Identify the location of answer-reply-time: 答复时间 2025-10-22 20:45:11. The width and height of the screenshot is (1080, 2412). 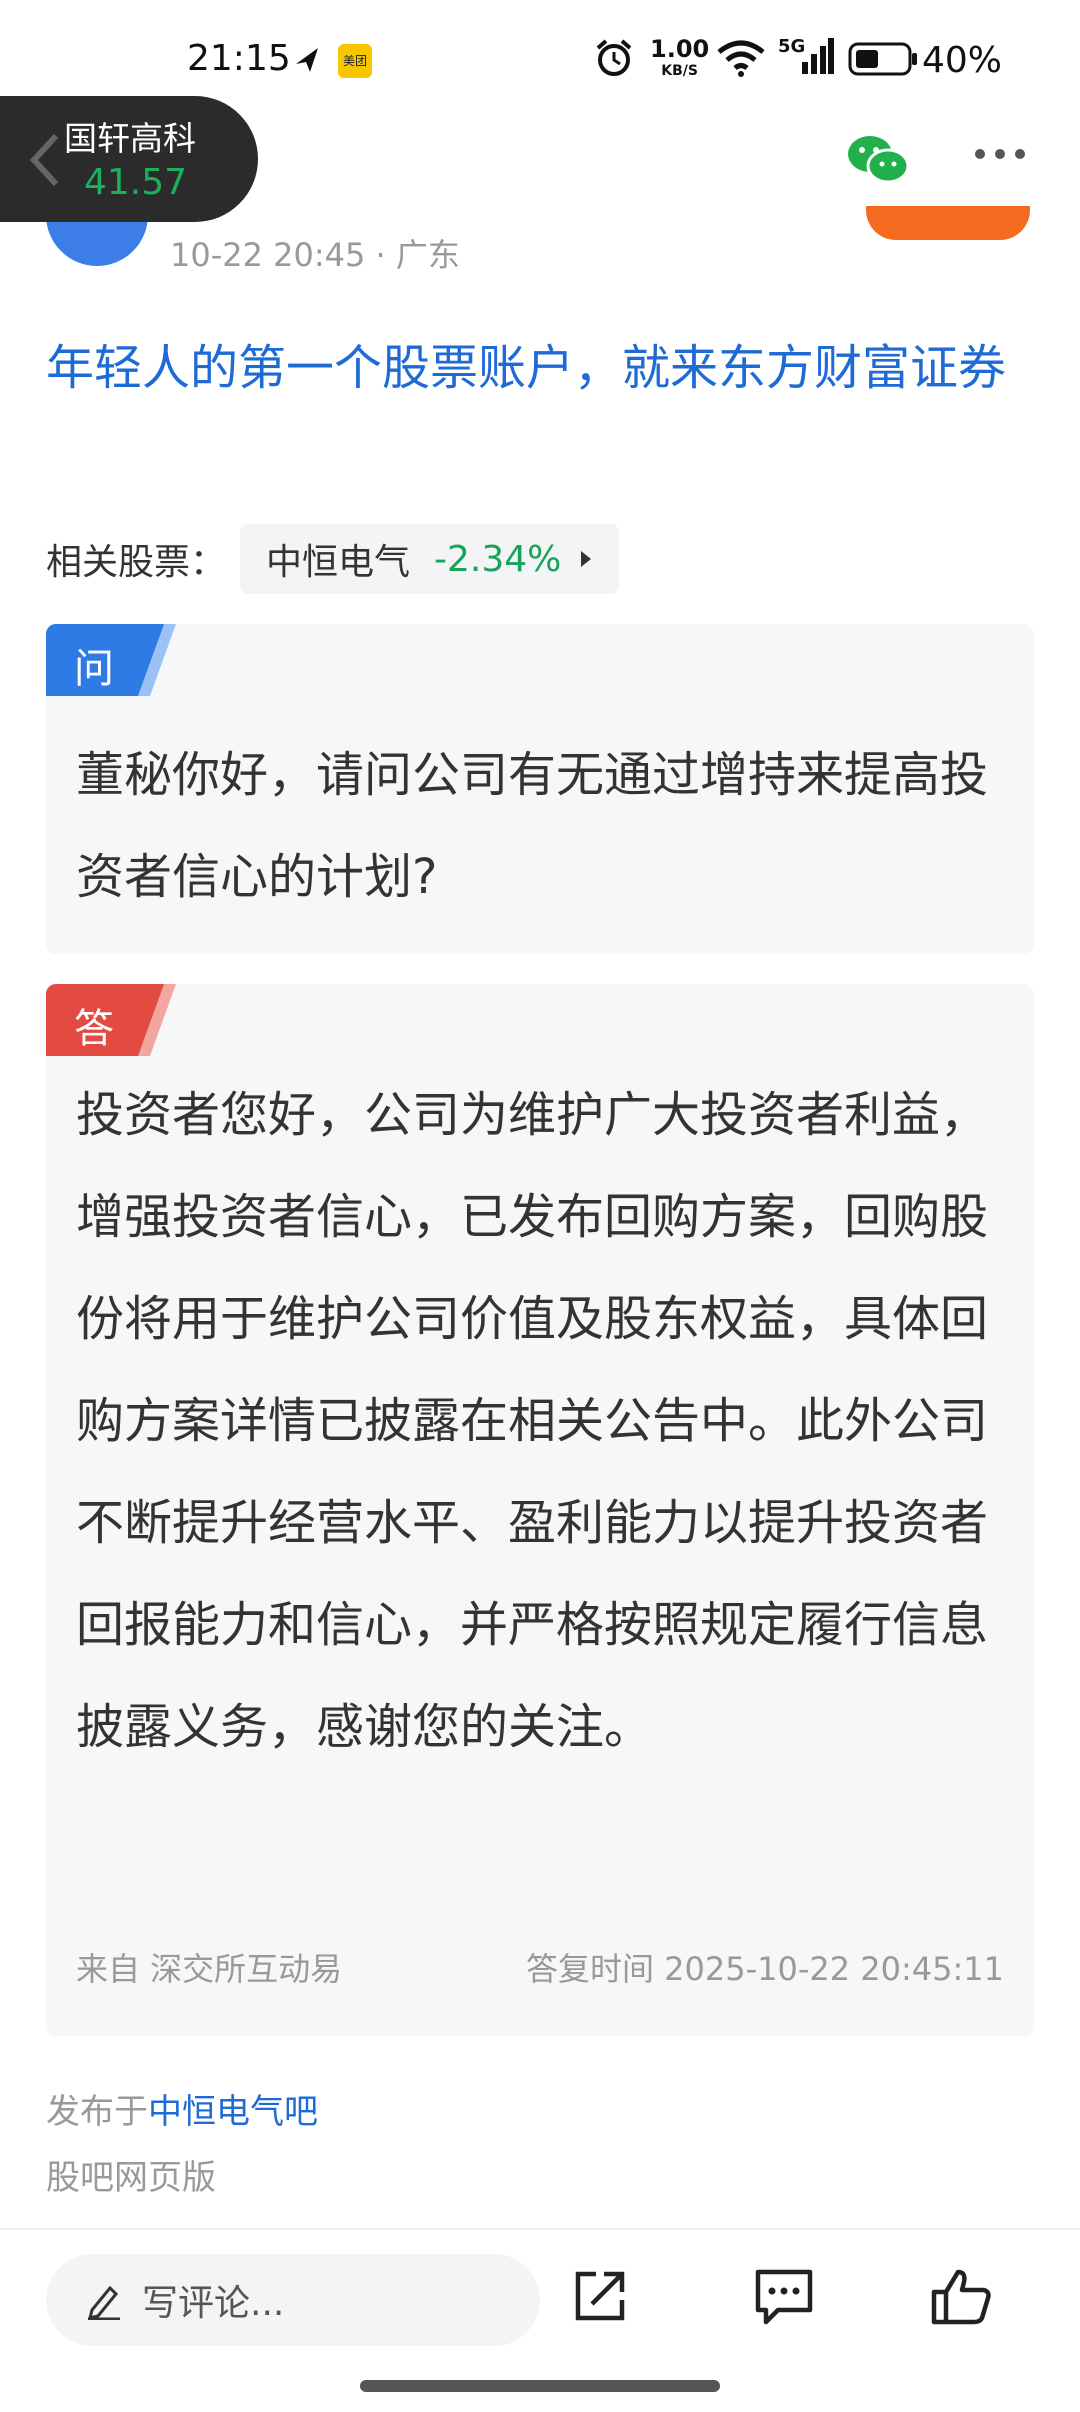
(764, 1969).